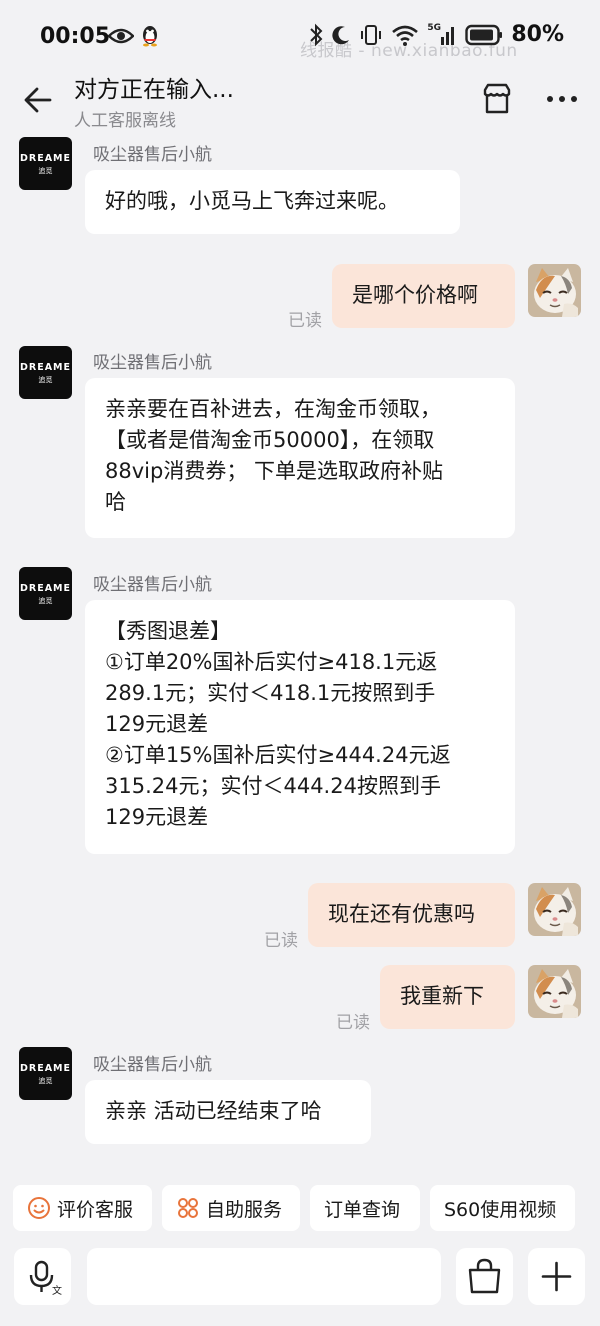 This screenshot has height=1326, width=600. What do you see at coordinates (188, 1208) in the screenshot?
I see `grid-flower-icon` at bounding box center [188, 1208].